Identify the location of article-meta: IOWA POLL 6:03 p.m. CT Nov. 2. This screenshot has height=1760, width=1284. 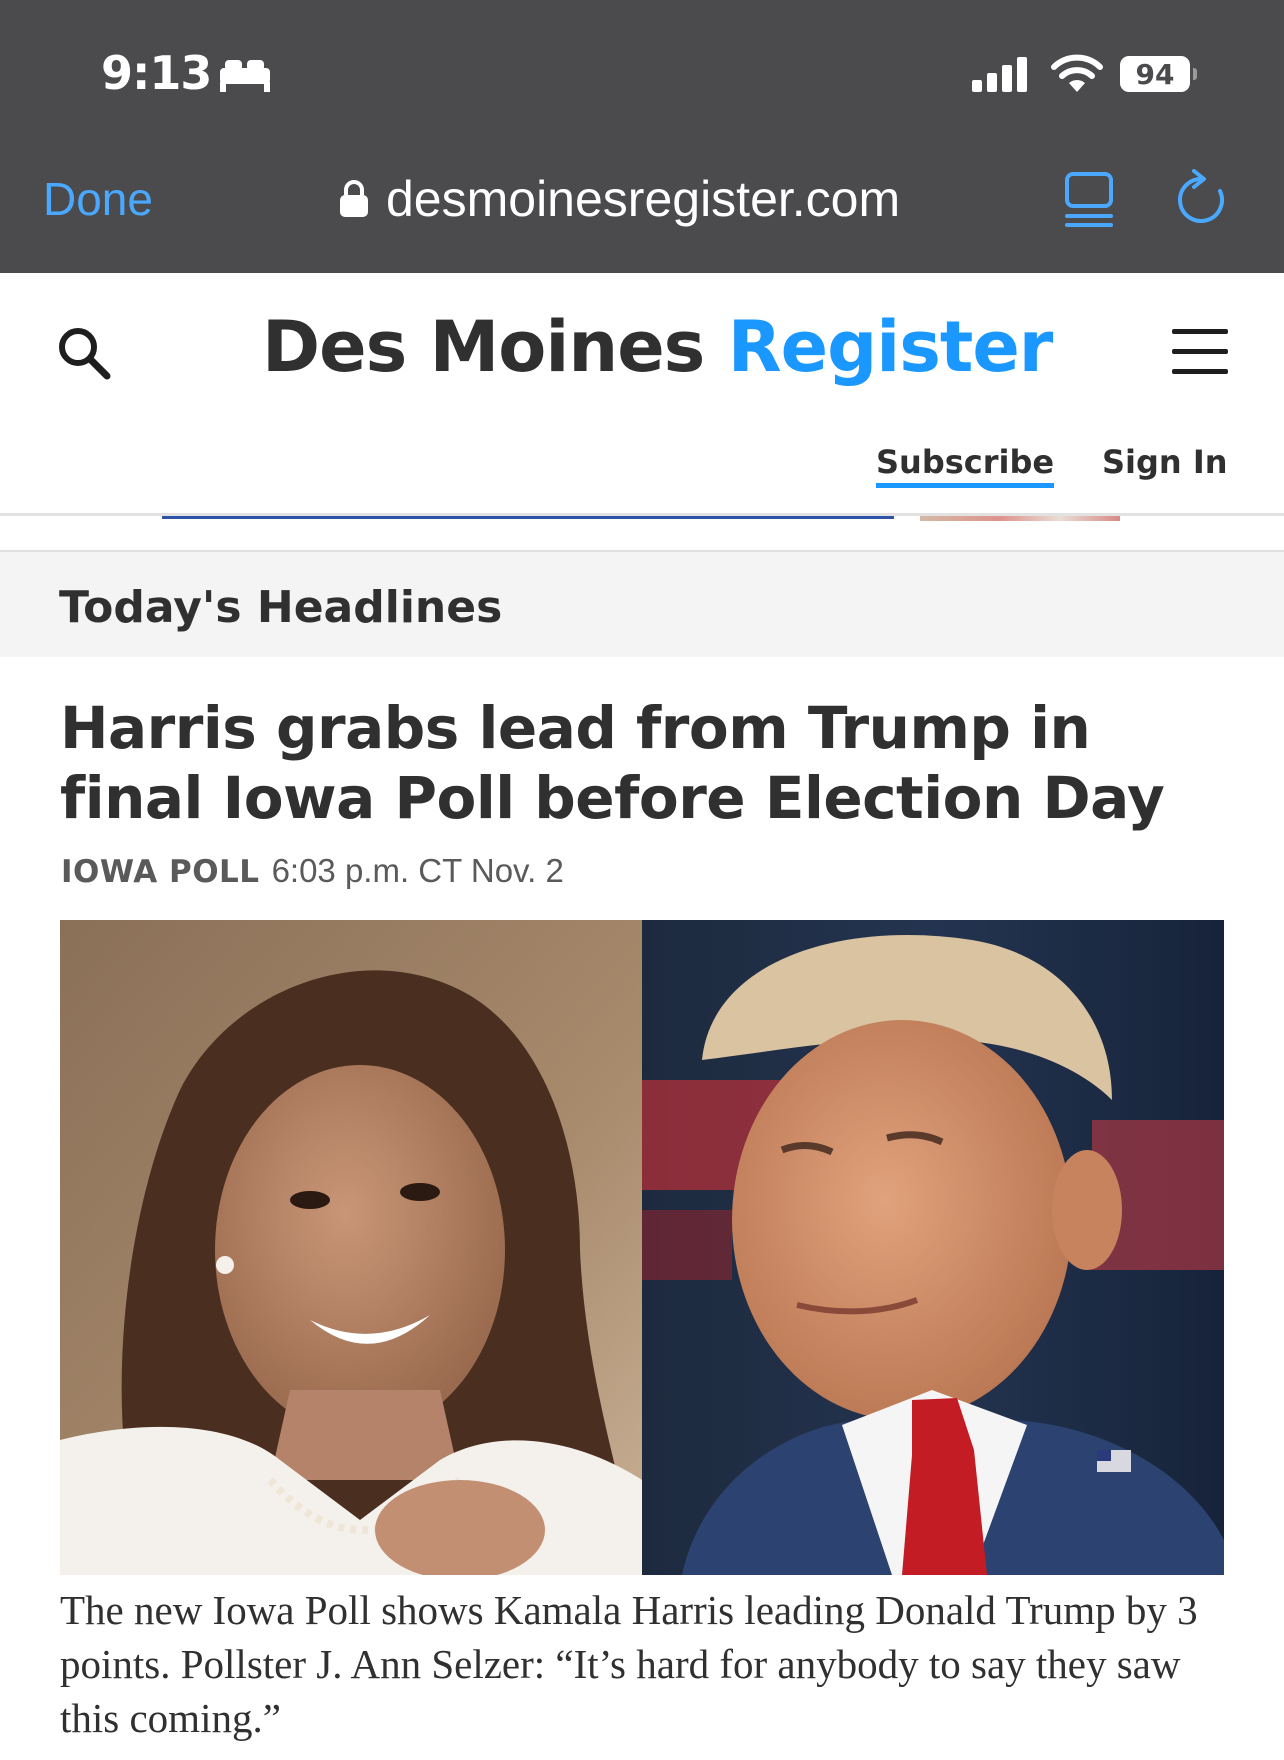
(312, 871).